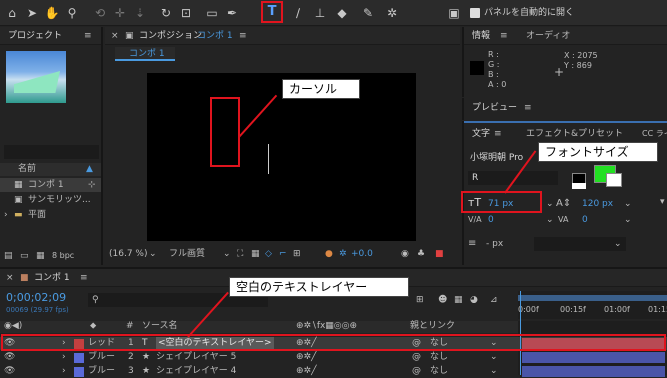 The image size is (667, 378). Describe the element at coordinates (475, 13) in the screenshot. I see `panel-auto-open-checkbox` at that location.